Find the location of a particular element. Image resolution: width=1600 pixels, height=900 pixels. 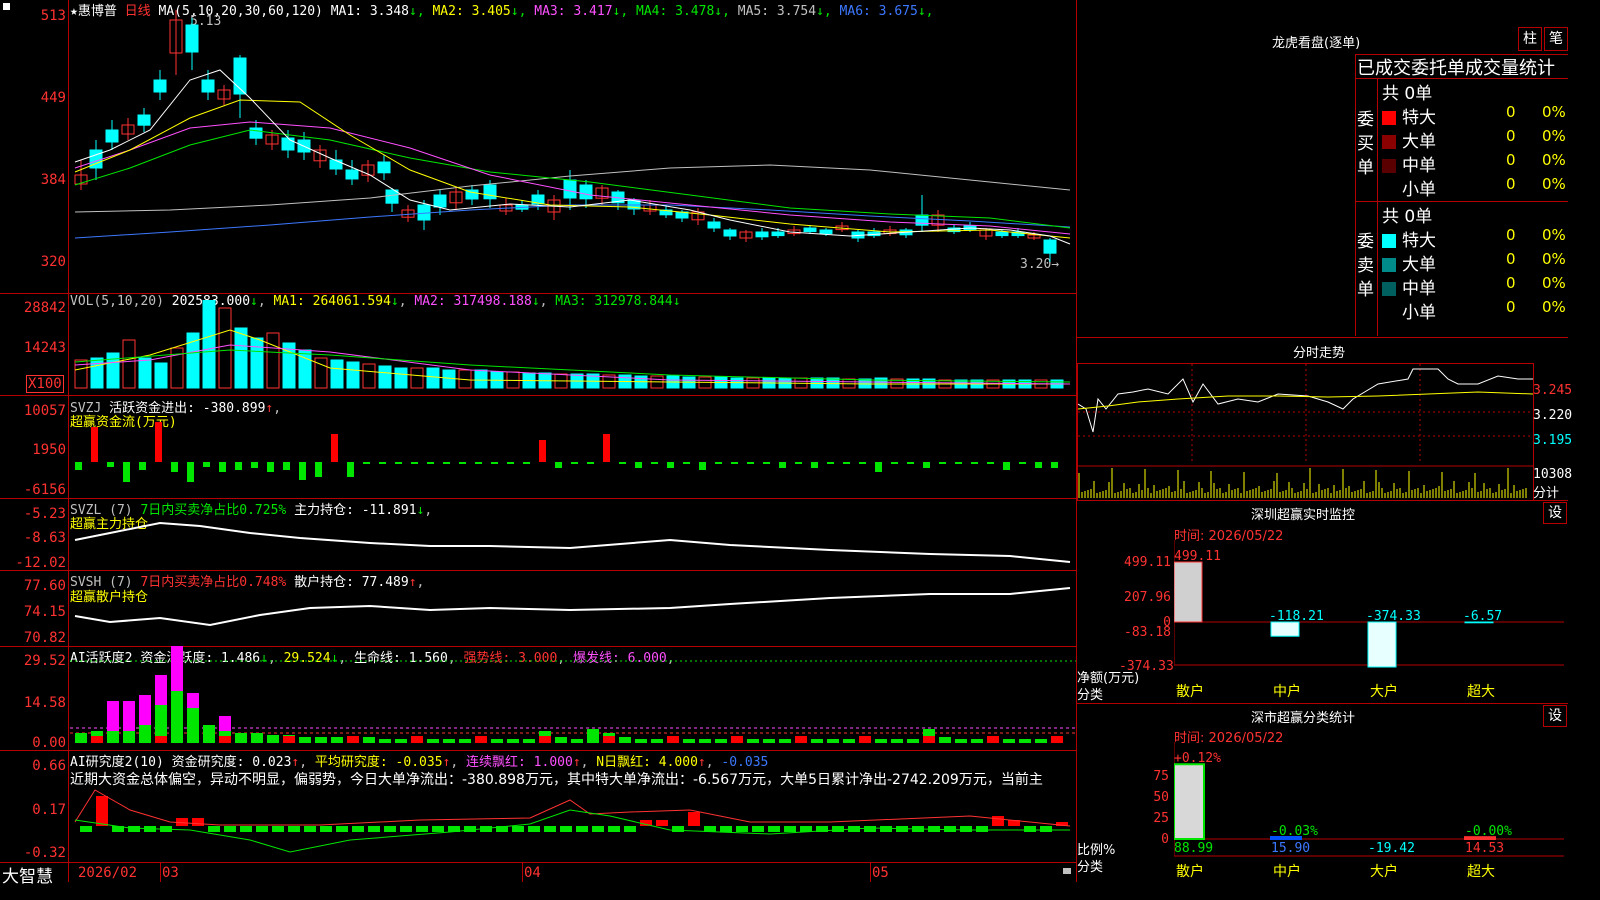

tick-view-button: 笔 is located at coordinates (1556, 39).